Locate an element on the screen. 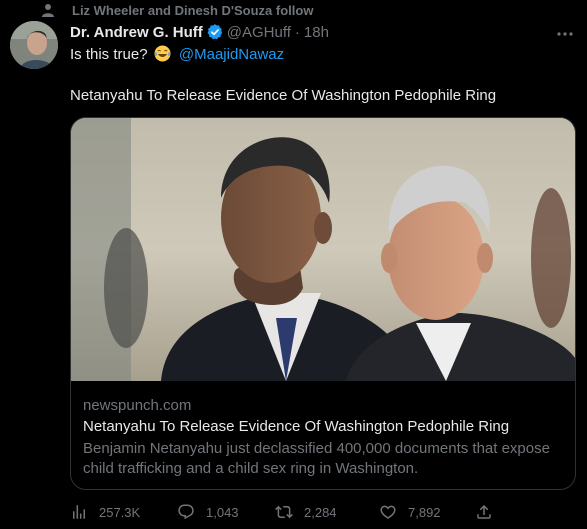 The height and width of the screenshot is (529, 587). like-count: 7,892 is located at coordinates (424, 512).